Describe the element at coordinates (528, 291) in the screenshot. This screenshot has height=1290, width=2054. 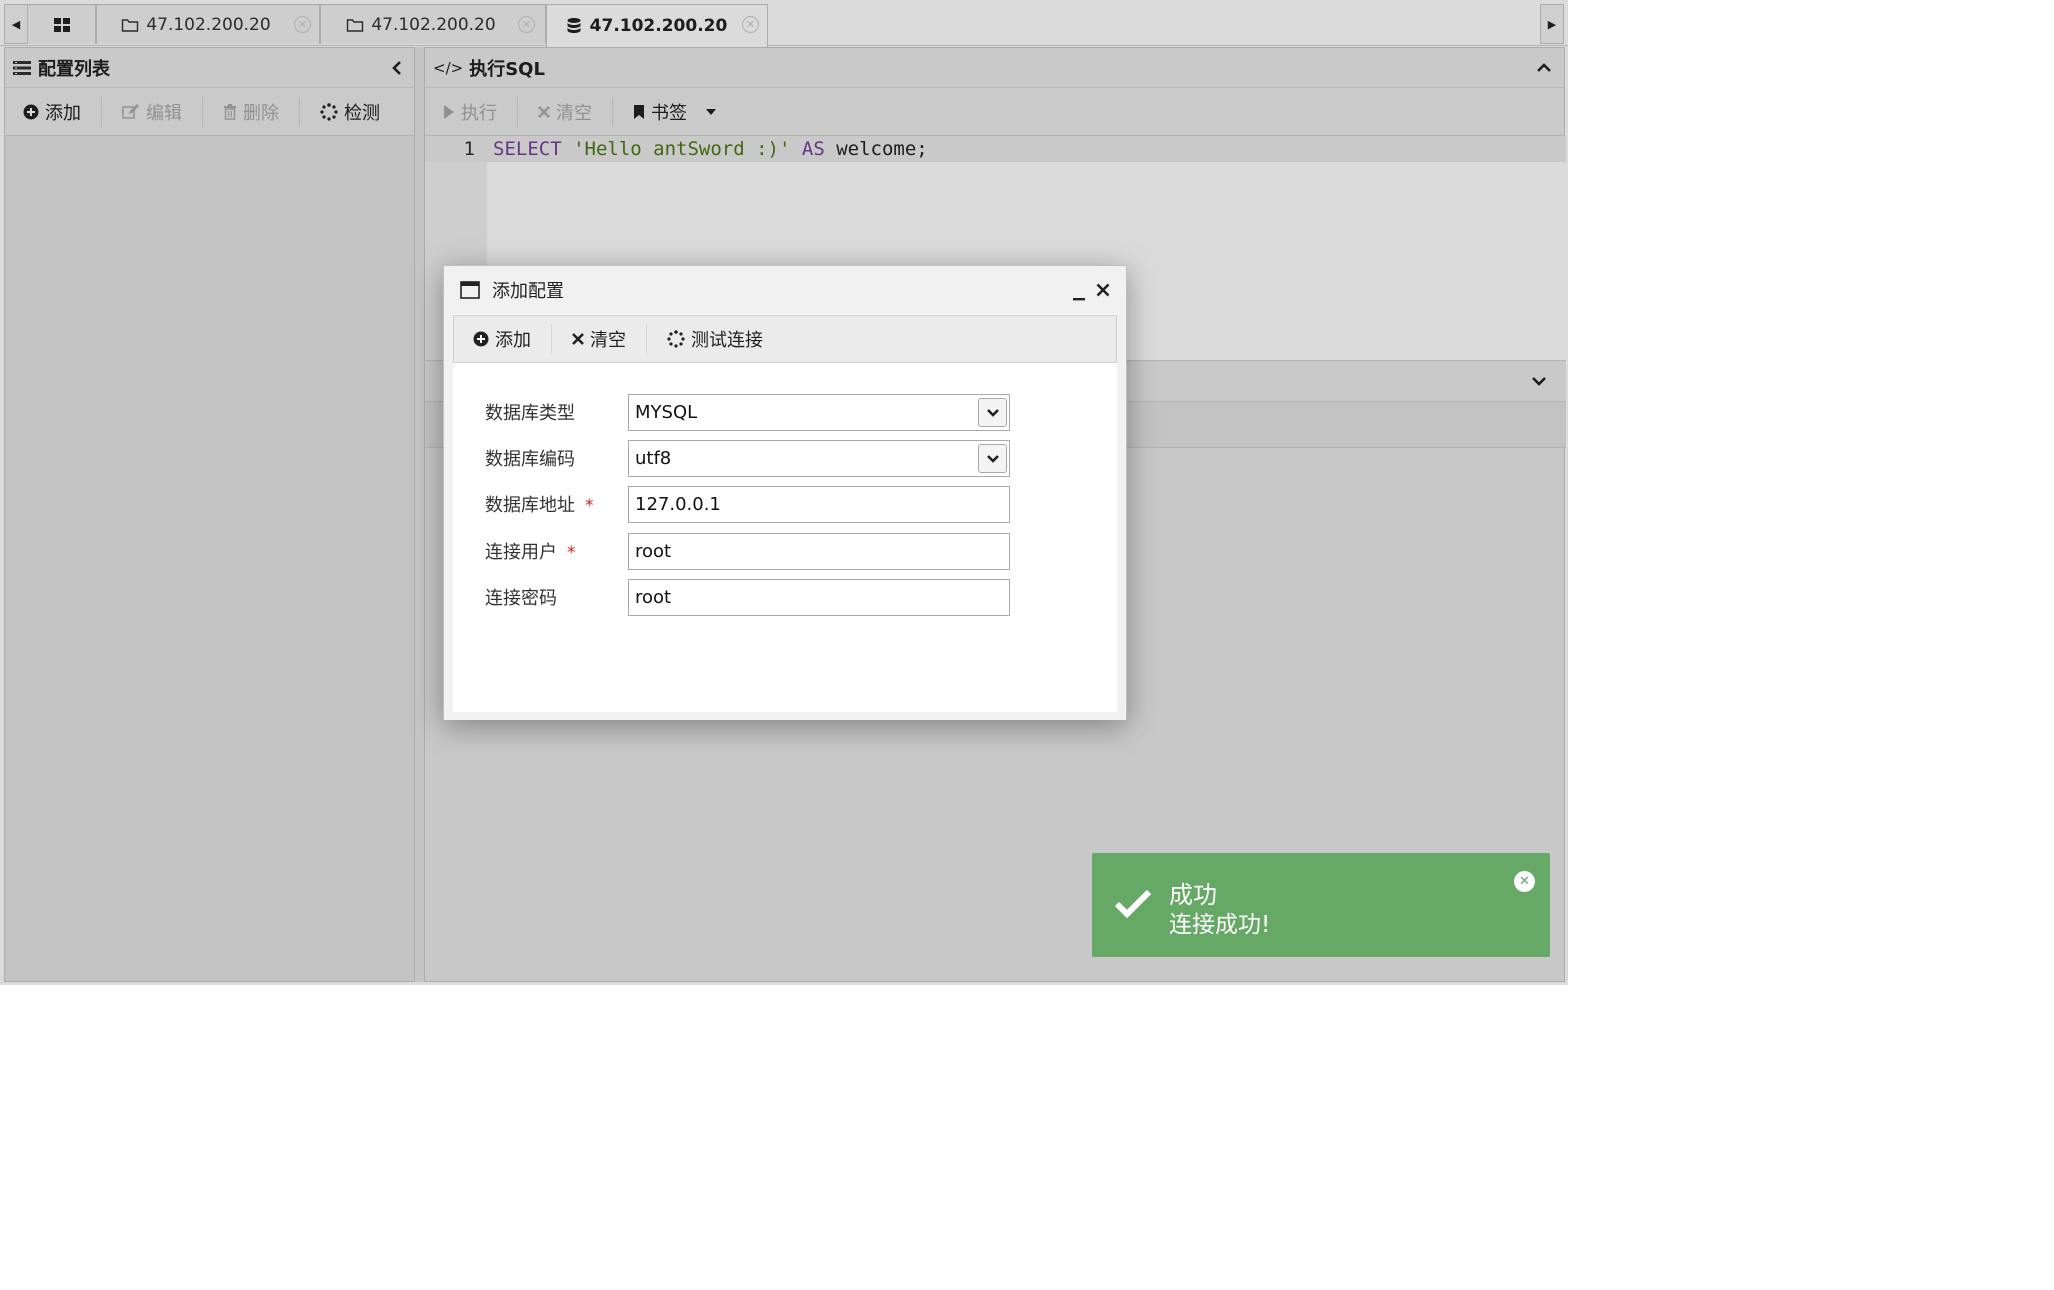
I see `dialog-title: 添加配置` at that location.